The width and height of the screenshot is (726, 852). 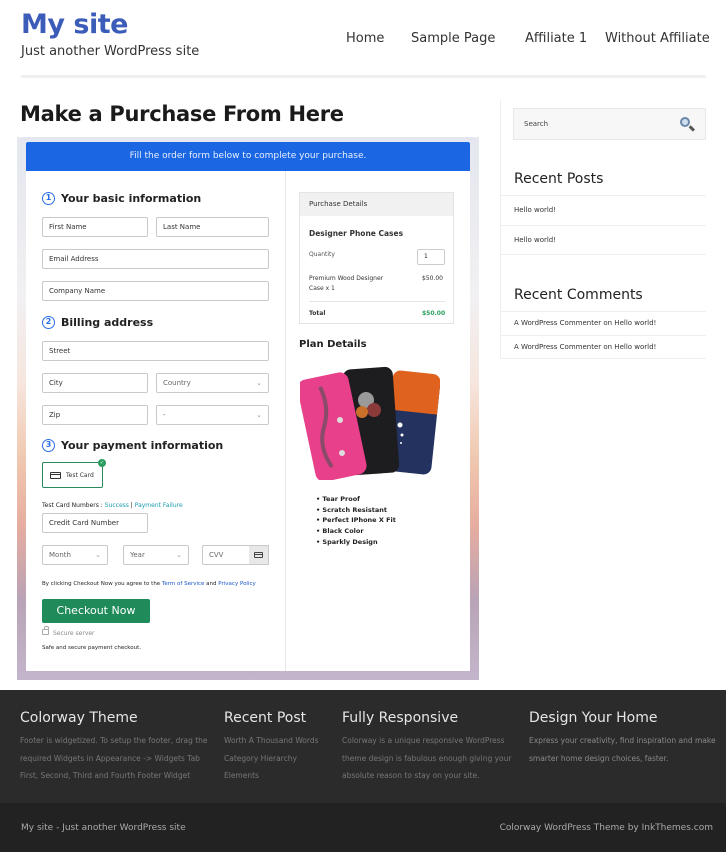 What do you see at coordinates (95, 523) in the screenshot?
I see `card-number-field: Credit Card Number` at bounding box center [95, 523].